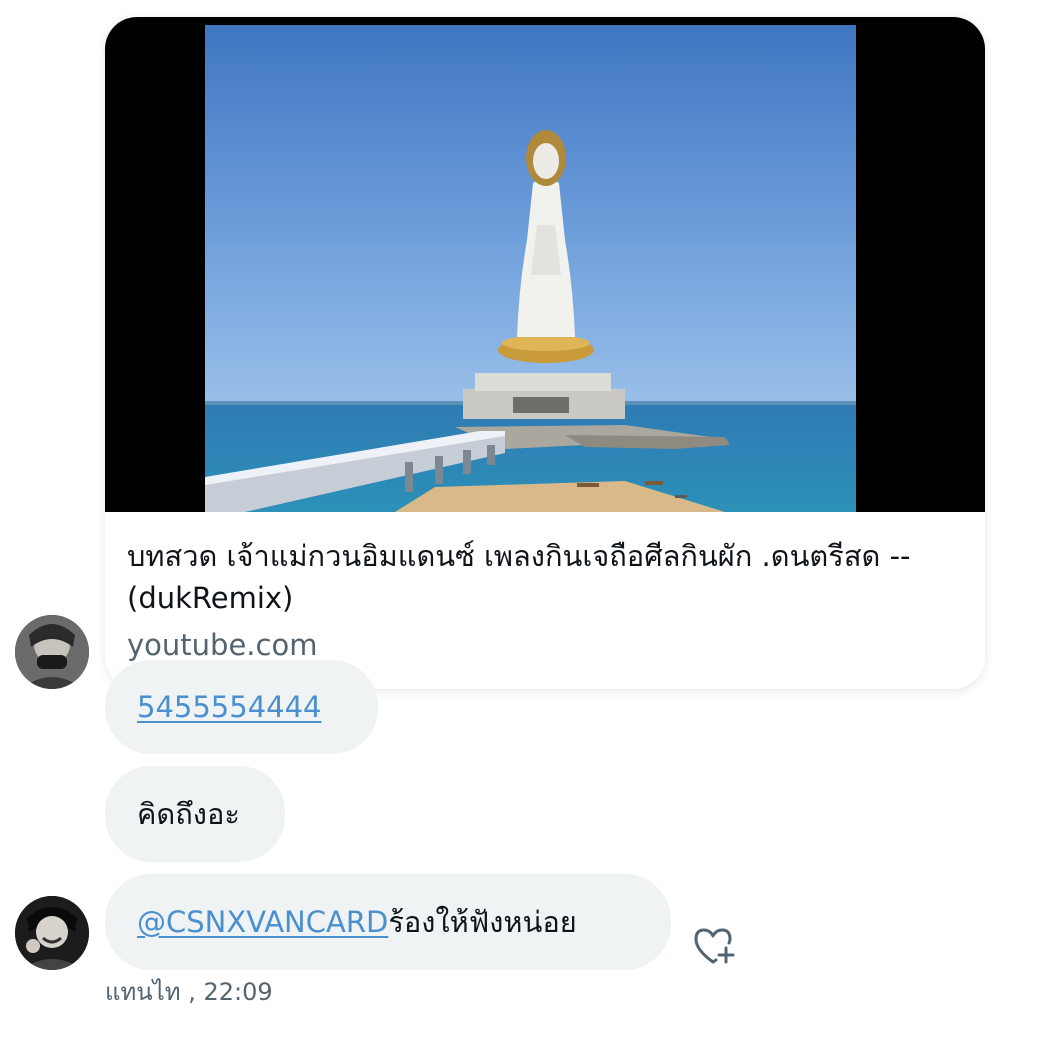 The image size is (1049, 1050). I want to click on message-text: คิดถึงอะ, so click(188, 814).